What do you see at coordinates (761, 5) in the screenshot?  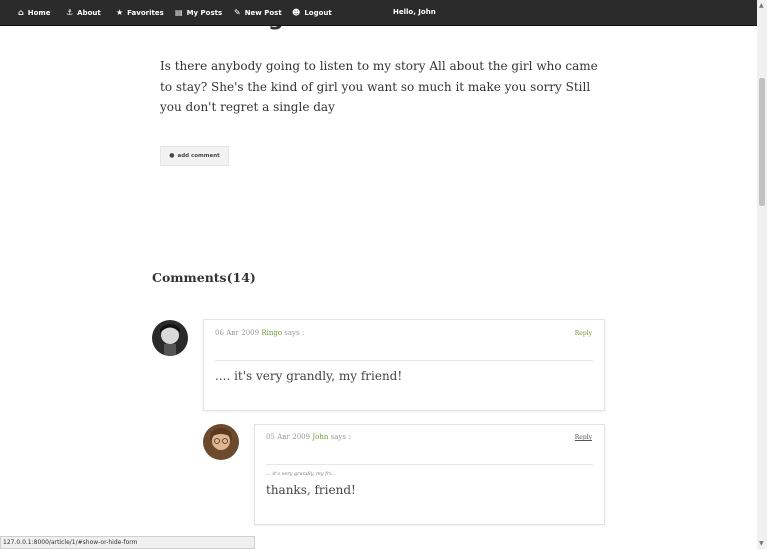 I see `scroll-up-arrow-icon: ▲` at bounding box center [761, 5].